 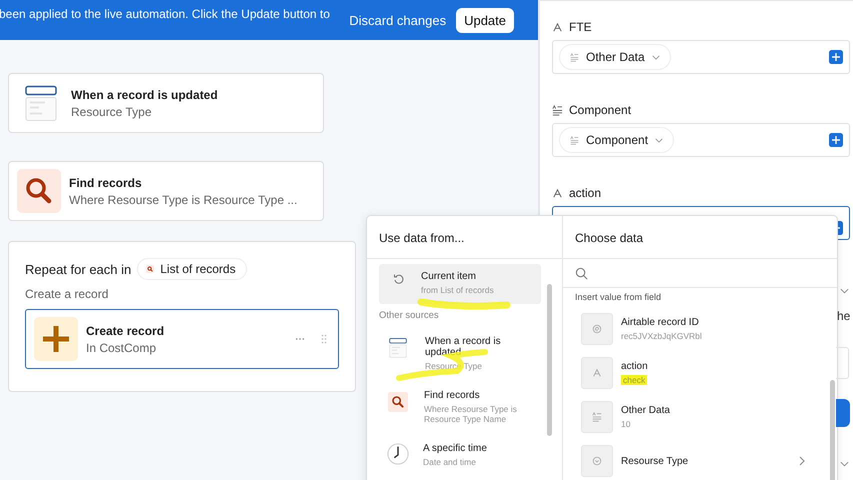 I want to click on field-item: action check, so click(x=693, y=373).